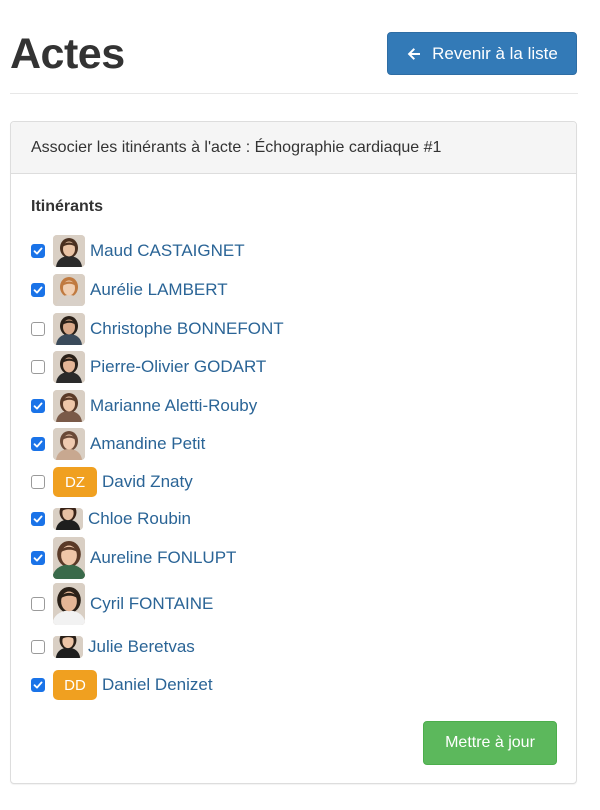 The image size is (600, 810). I want to click on itinerant-row: Aurélie LAMBERT, so click(129, 290).